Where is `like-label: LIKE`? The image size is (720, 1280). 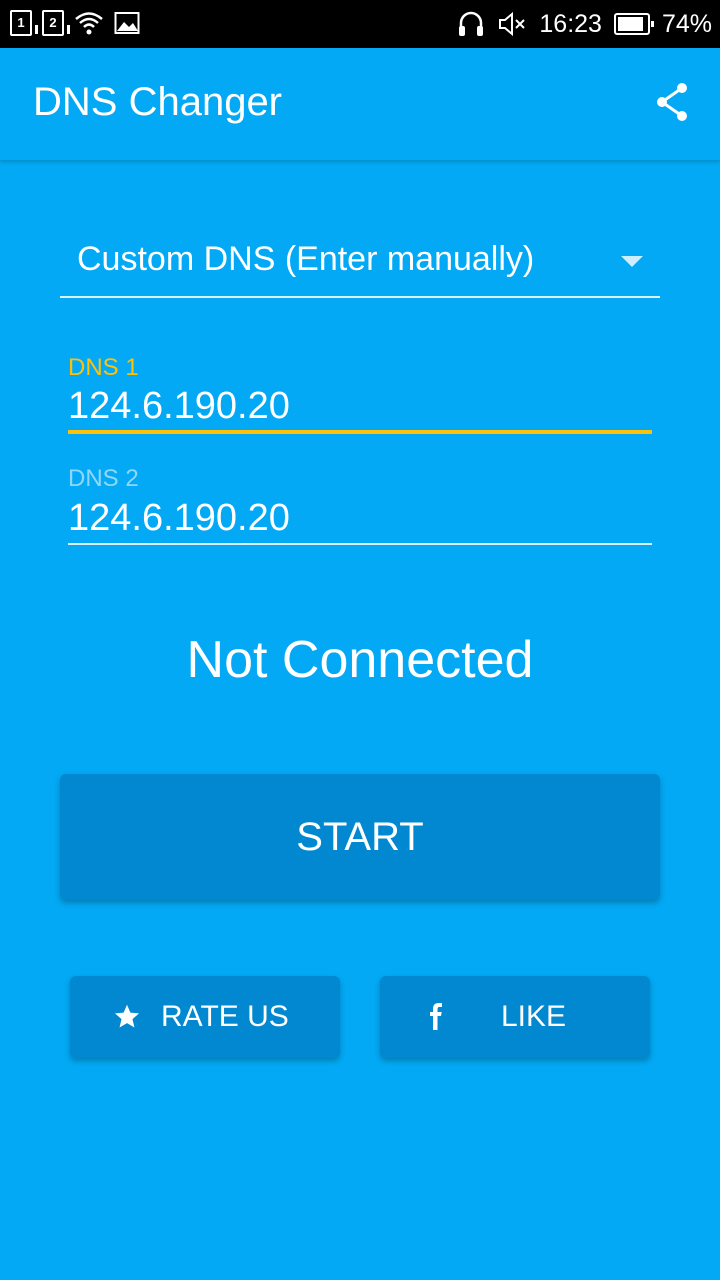 like-label: LIKE is located at coordinates (534, 1016).